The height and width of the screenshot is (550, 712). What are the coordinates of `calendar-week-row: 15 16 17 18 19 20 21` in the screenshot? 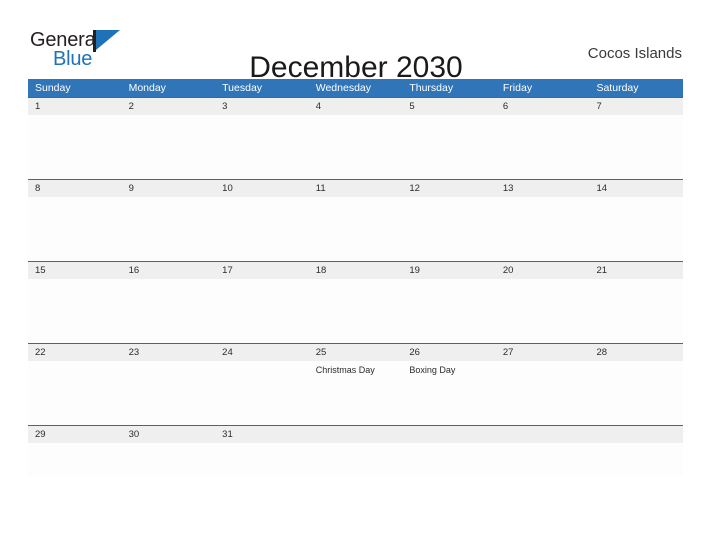 It's located at (355, 302).